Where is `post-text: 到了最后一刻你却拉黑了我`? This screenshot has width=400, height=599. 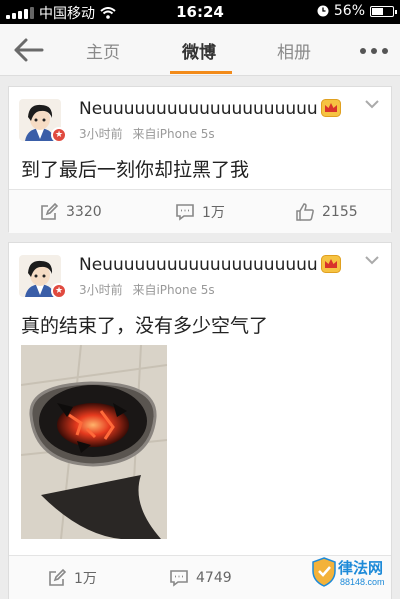
post-text: 到了最后一刻你却拉黑了我 is located at coordinates (135, 170).